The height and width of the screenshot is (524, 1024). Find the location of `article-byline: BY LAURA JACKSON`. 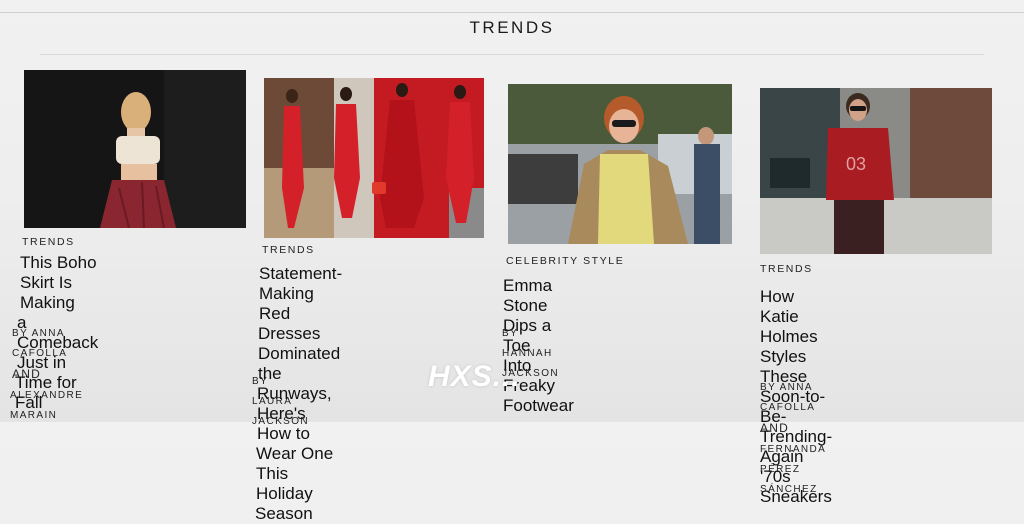

article-byline: BY LAURA JACKSON is located at coordinates (280, 402).